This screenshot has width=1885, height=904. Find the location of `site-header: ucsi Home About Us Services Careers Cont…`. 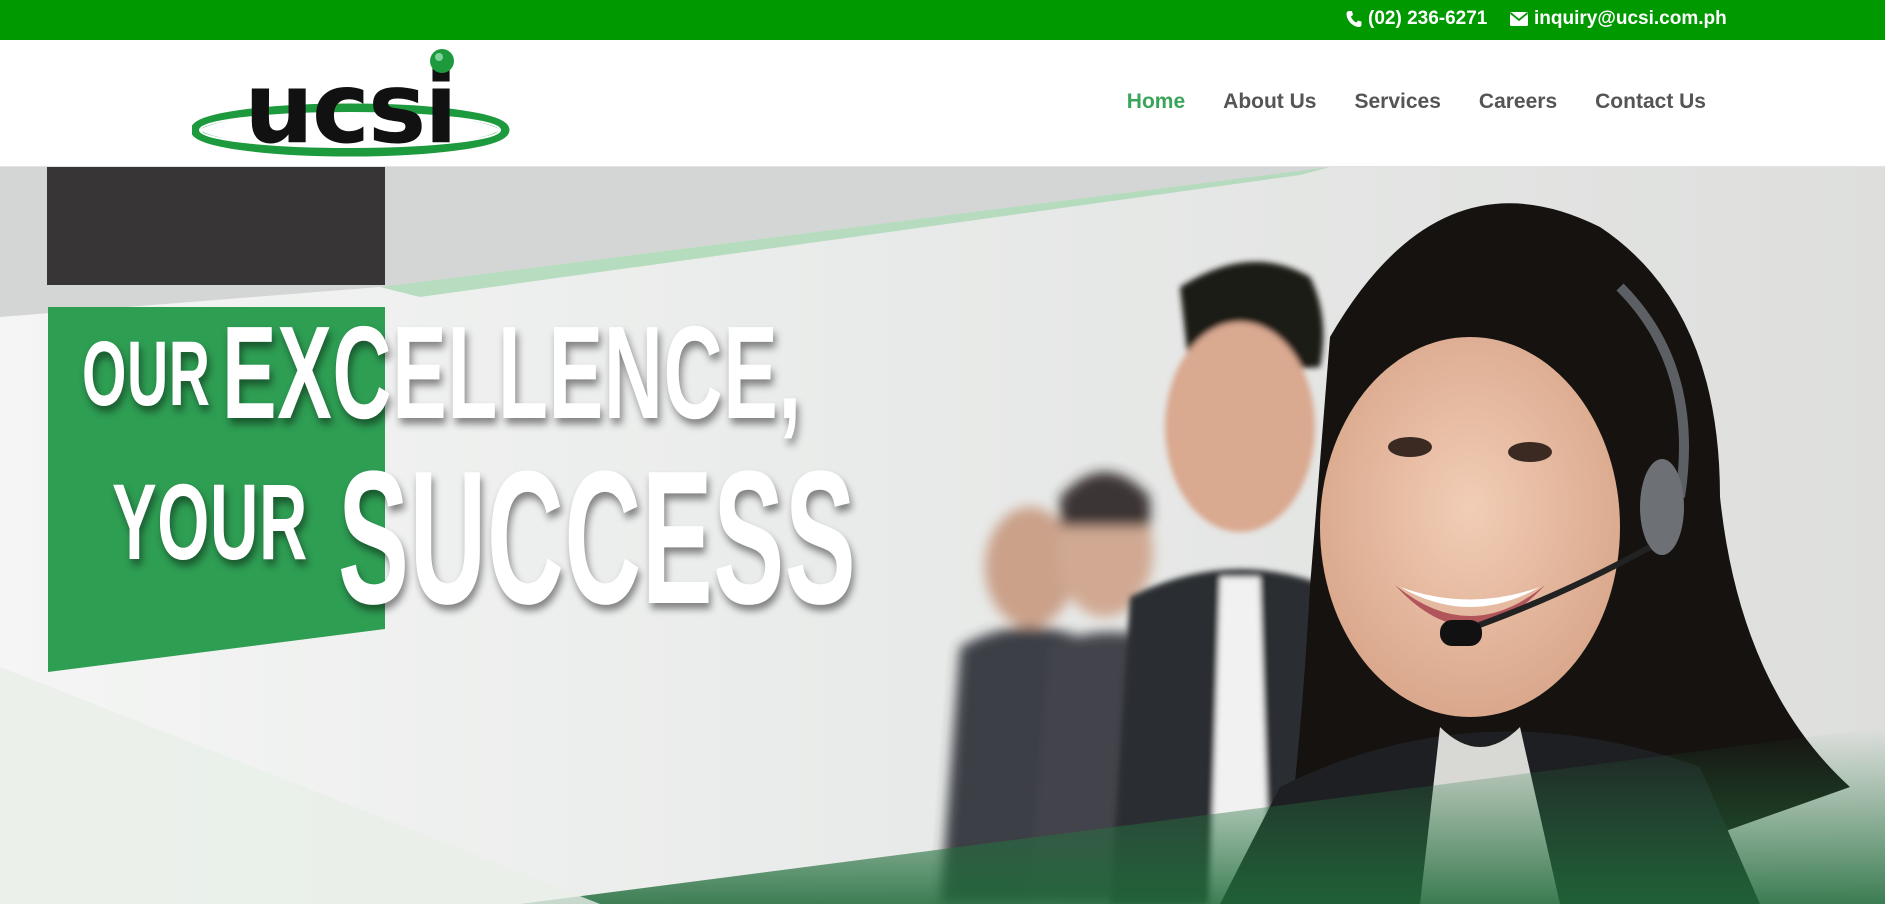

site-header: ucsi Home About Us Services Careers Cont… is located at coordinates (942, 103).